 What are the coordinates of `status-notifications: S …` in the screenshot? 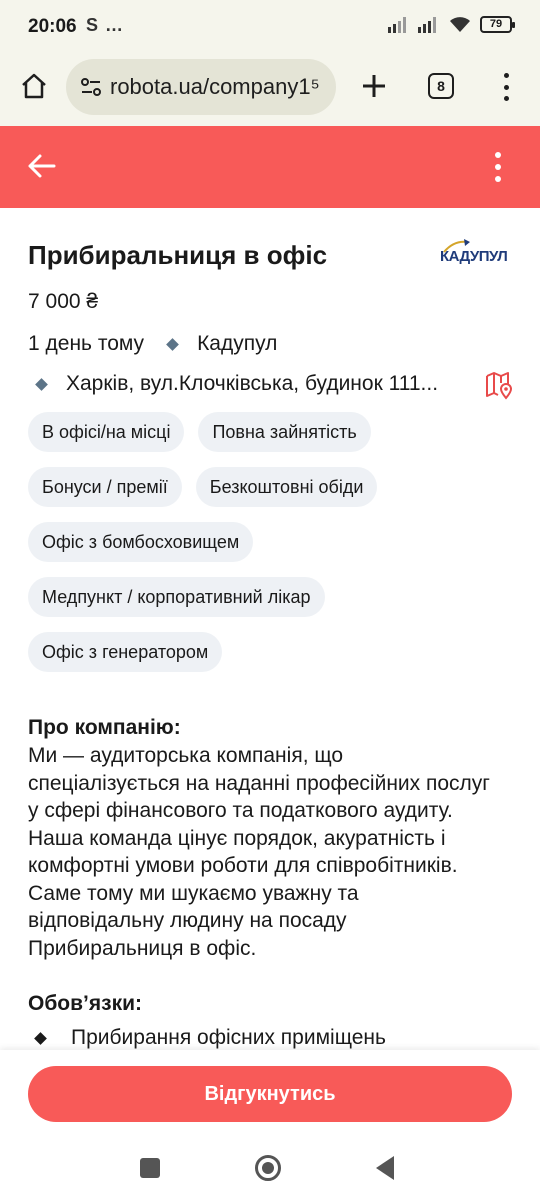 It's located at (105, 25).